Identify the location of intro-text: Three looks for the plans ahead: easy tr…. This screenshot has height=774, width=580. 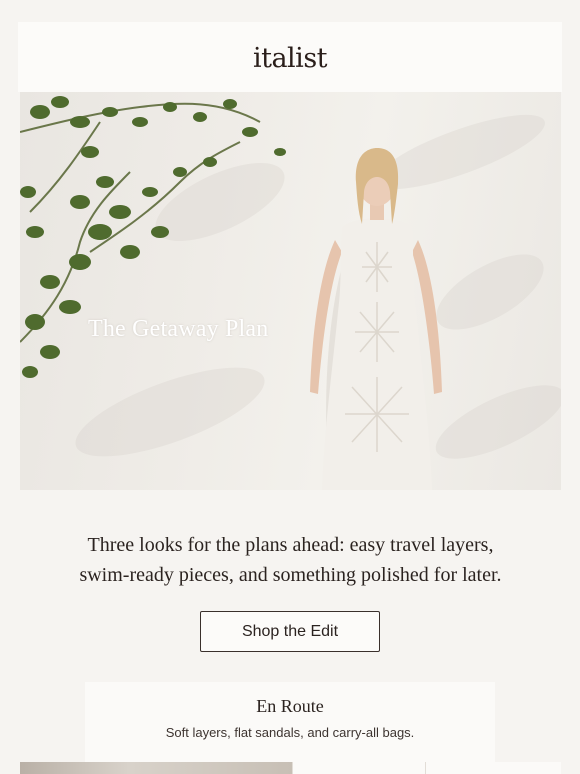
(290, 560).